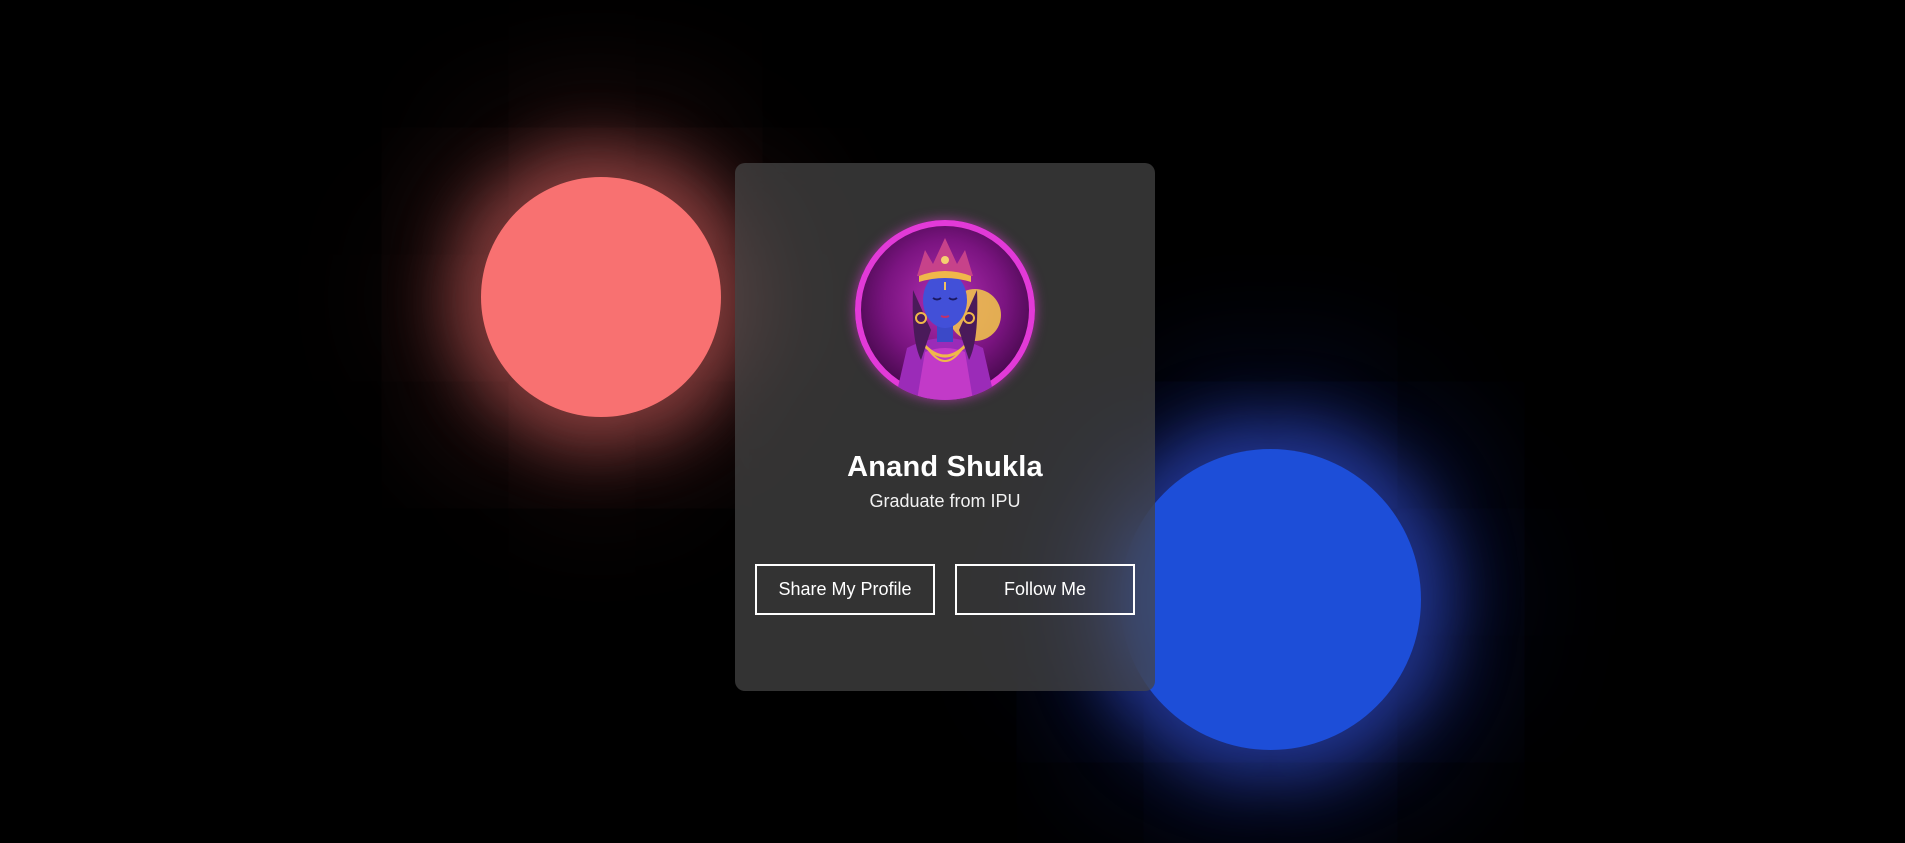 This screenshot has width=1905, height=843. What do you see at coordinates (601, 297) in the screenshot?
I see `red-glow-circle` at bounding box center [601, 297].